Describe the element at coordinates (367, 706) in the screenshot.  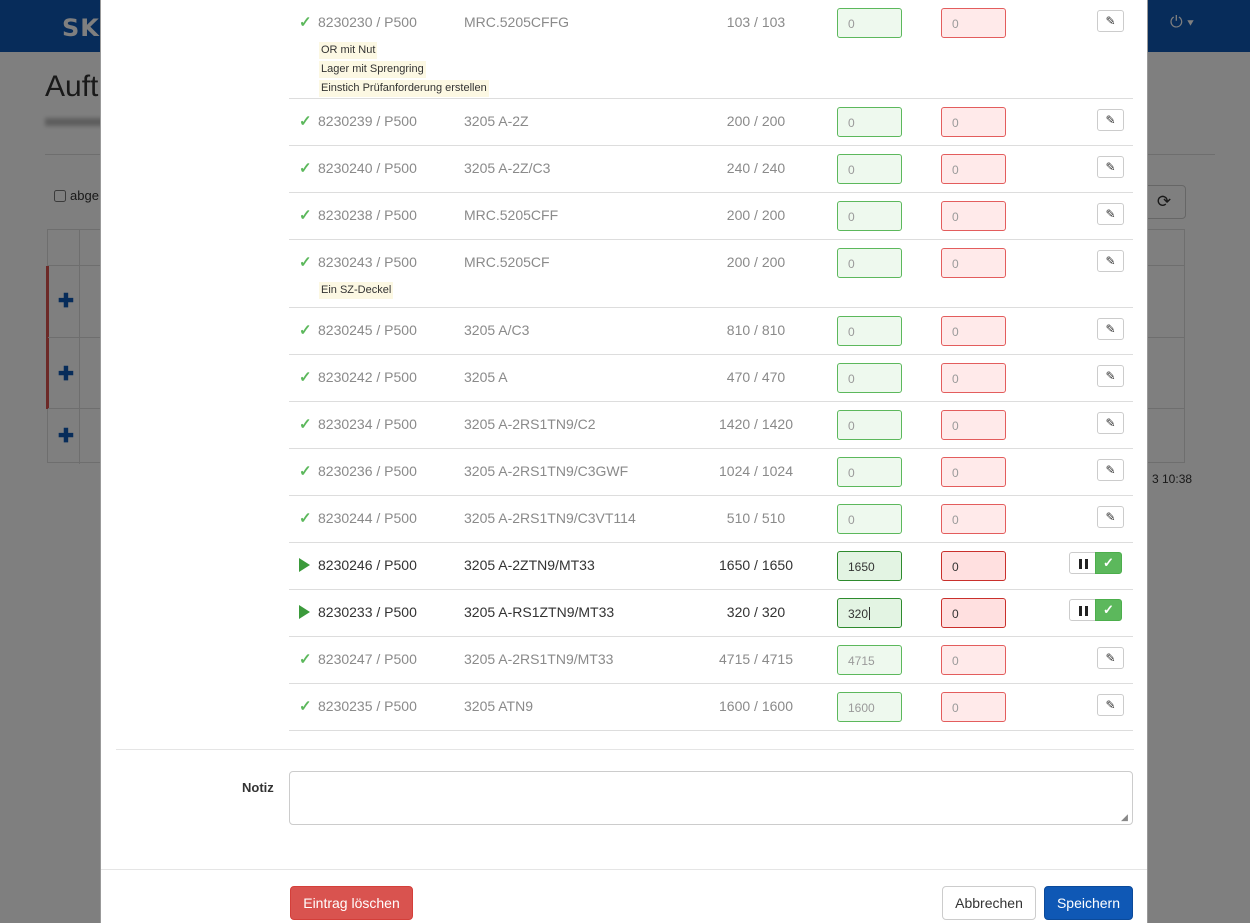
I see `order-number: 8230235 / P500` at that location.